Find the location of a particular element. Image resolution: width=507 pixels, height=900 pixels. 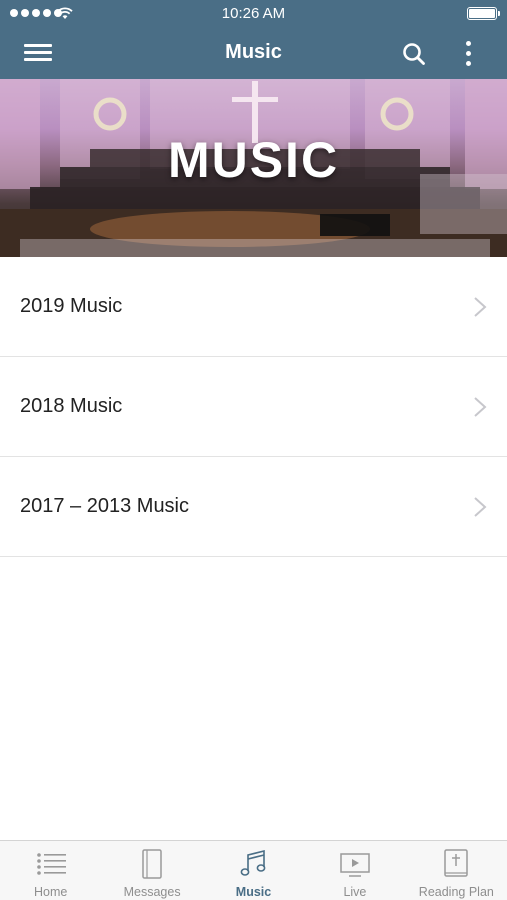

list-item-2018-music: 2018 Music is located at coordinates (253, 407).